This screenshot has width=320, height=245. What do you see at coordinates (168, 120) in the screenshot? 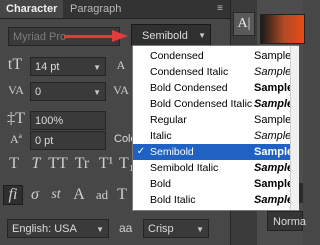
I see `menu-item-label: Regular` at bounding box center [168, 120].